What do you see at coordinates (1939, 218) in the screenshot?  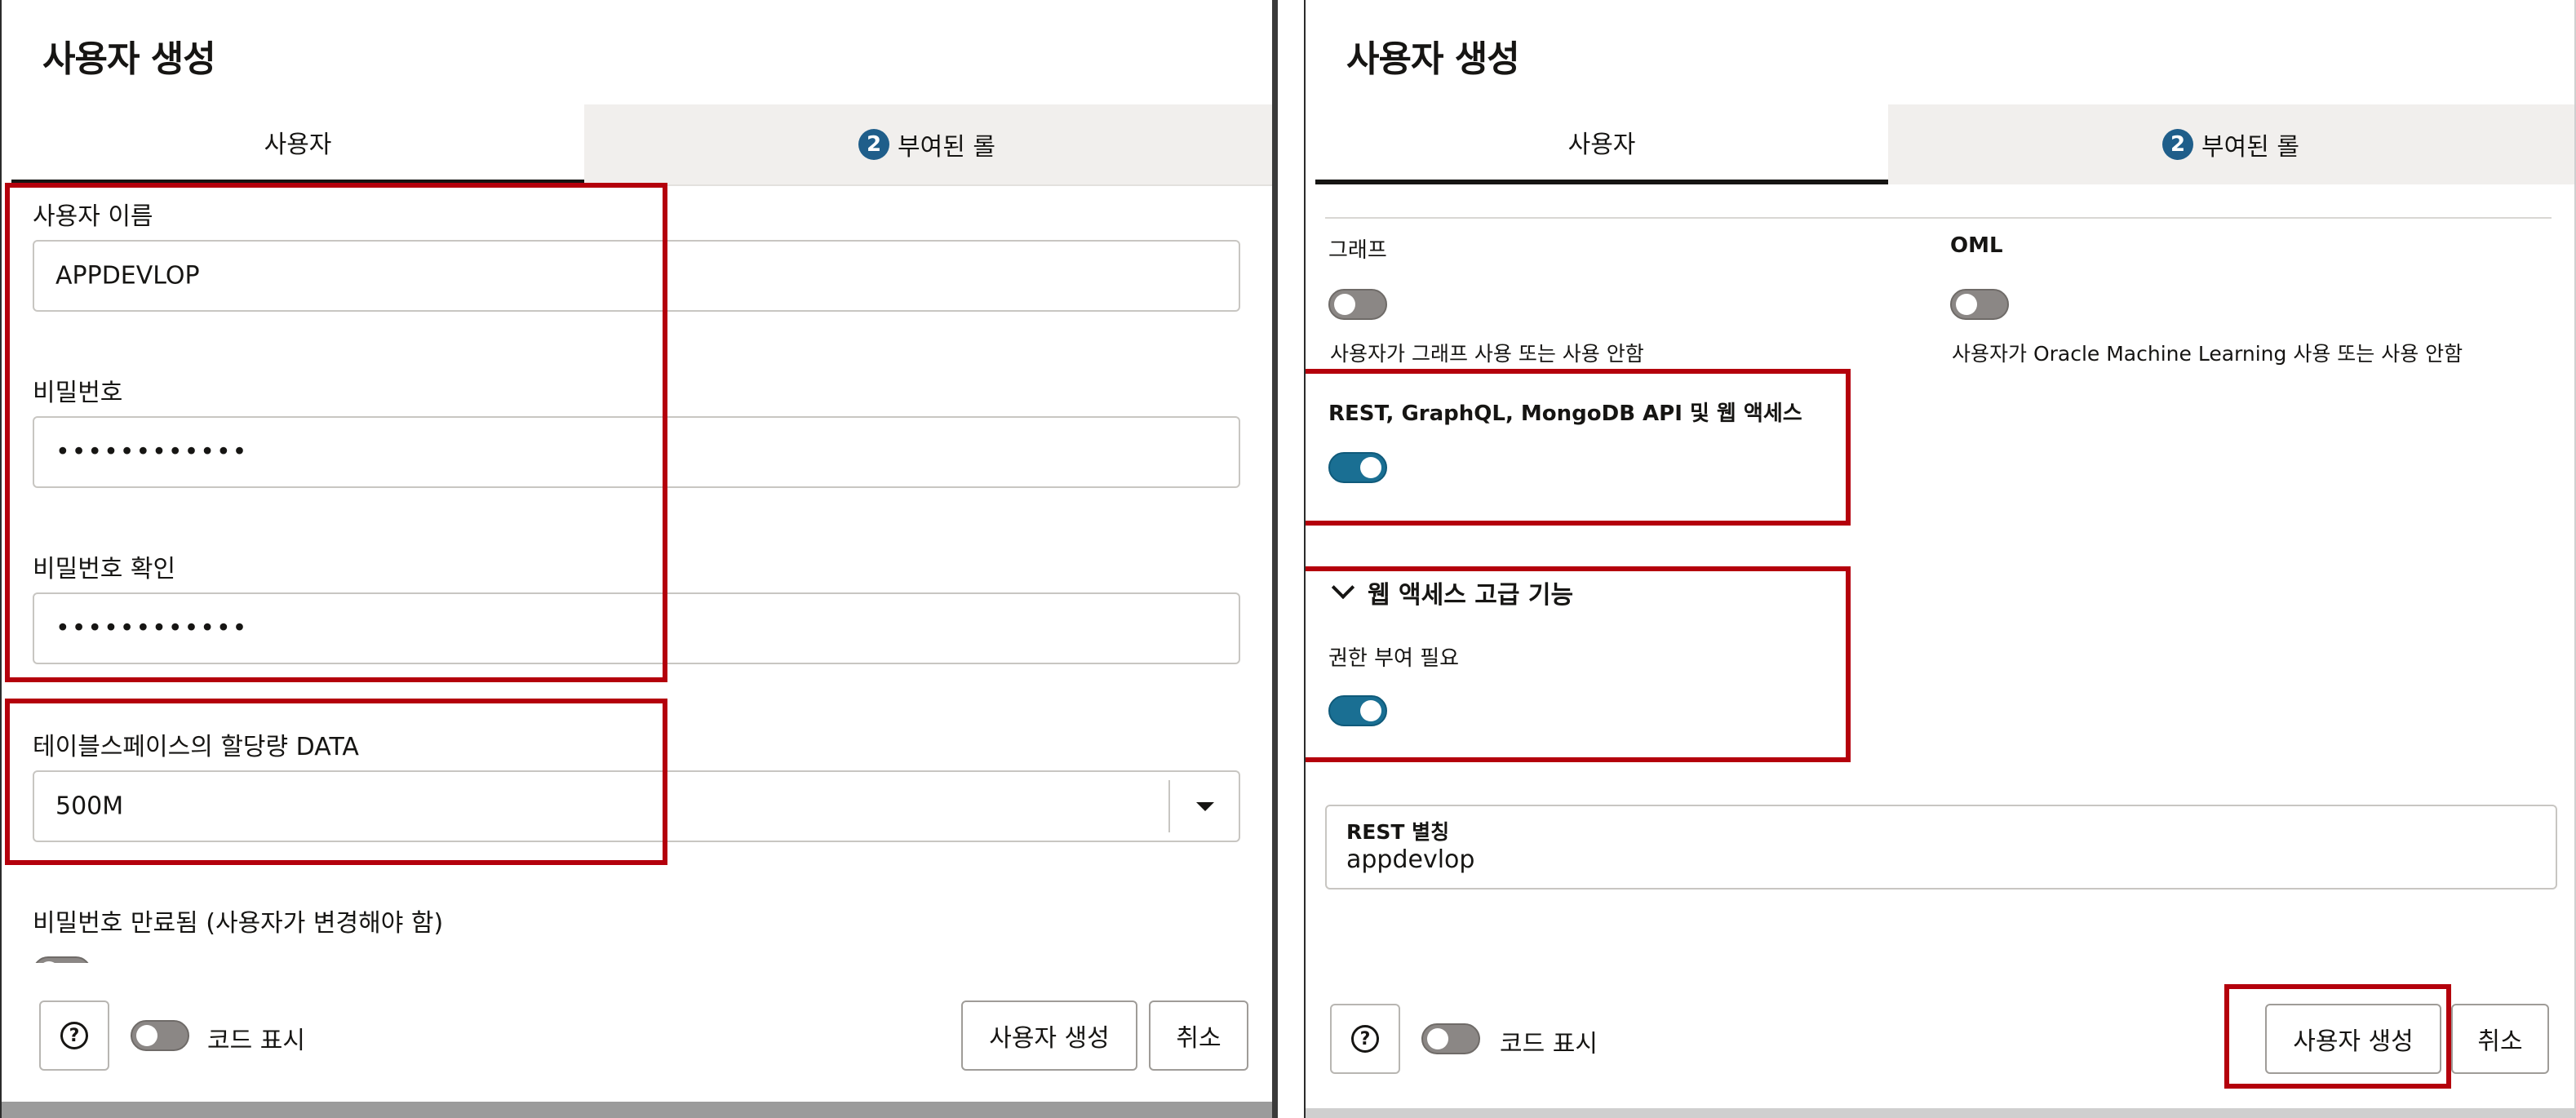 I see `section-divider` at bounding box center [1939, 218].